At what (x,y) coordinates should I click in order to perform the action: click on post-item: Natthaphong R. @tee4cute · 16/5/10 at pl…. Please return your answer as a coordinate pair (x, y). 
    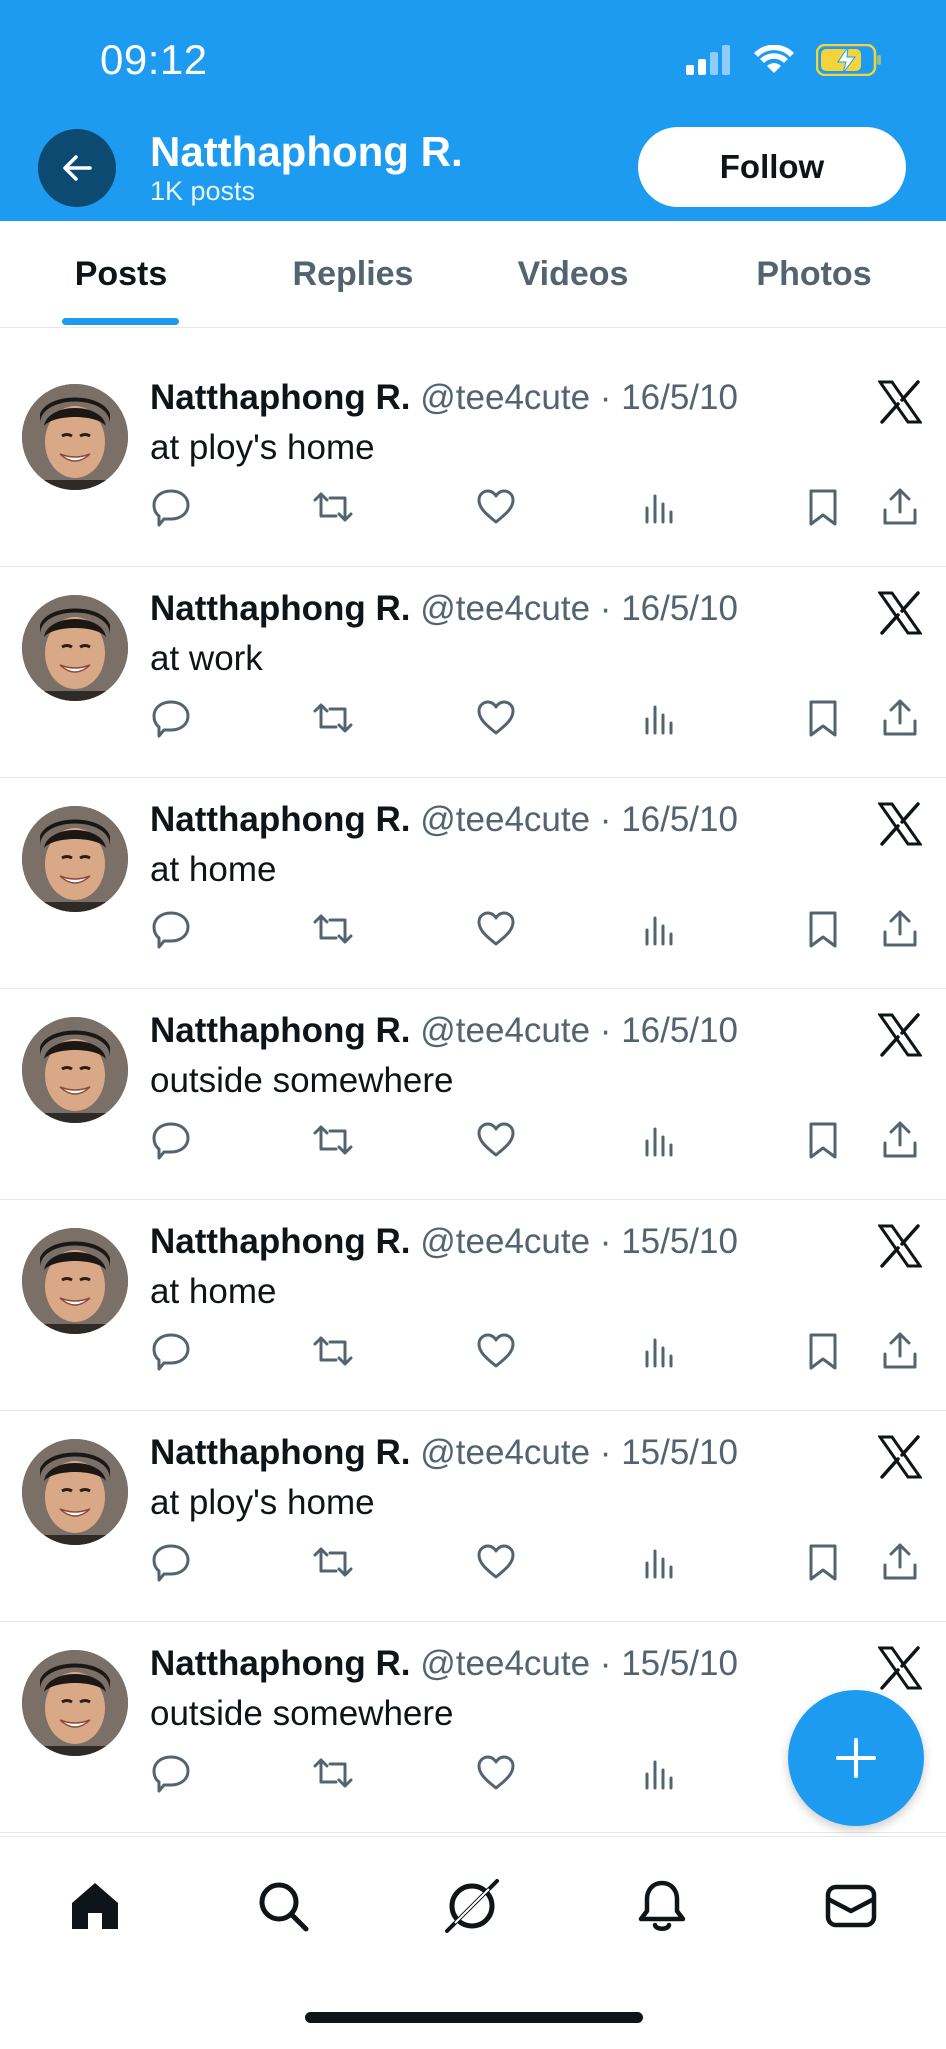
    Looking at the image, I should click on (473, 461).